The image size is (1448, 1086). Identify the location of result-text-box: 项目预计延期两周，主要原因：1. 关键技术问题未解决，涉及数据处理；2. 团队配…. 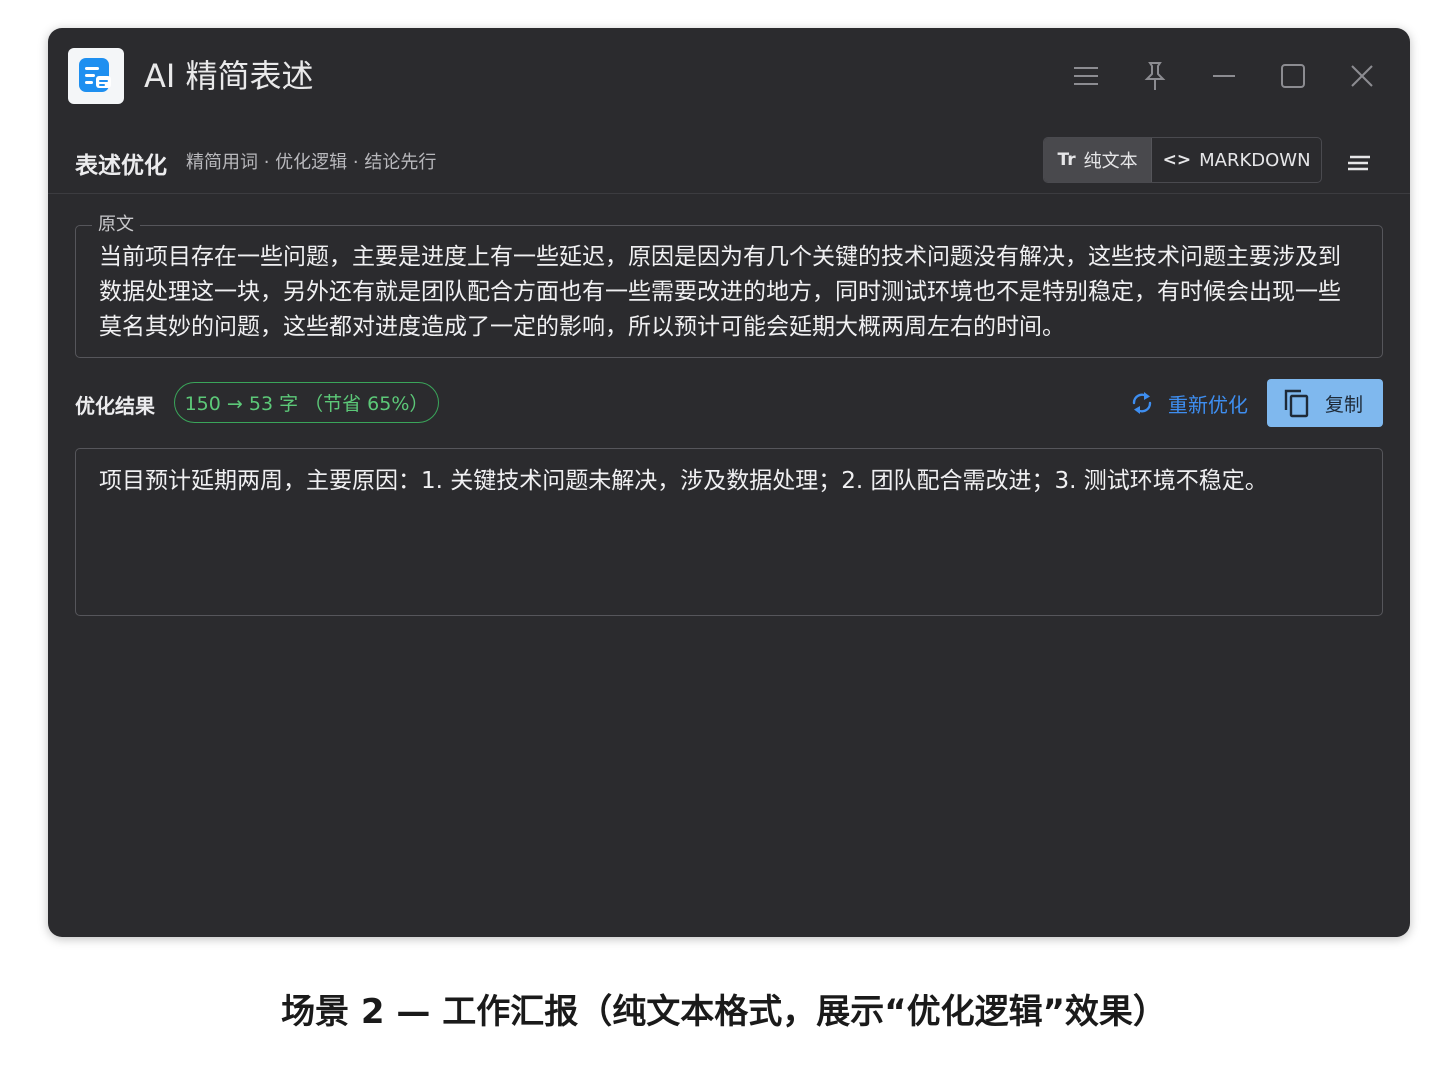
(729, 532).